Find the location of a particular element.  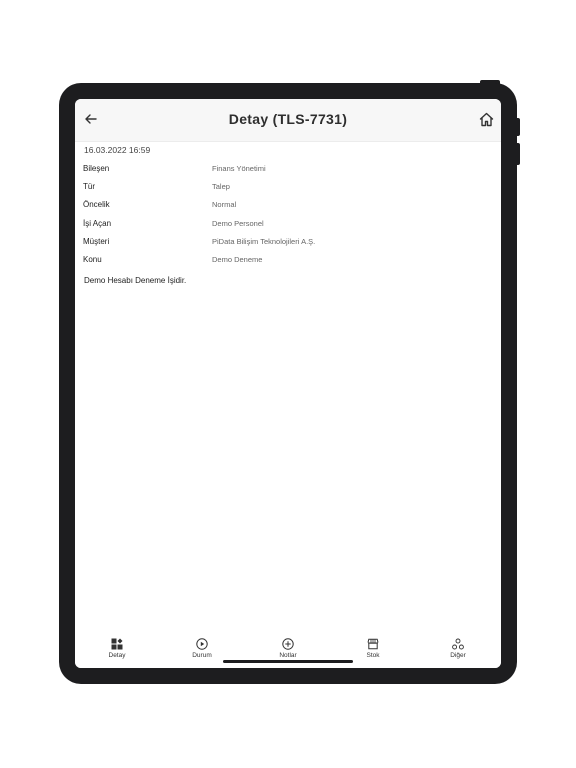

tab-label: Detay is located at coordinates (117, 655).